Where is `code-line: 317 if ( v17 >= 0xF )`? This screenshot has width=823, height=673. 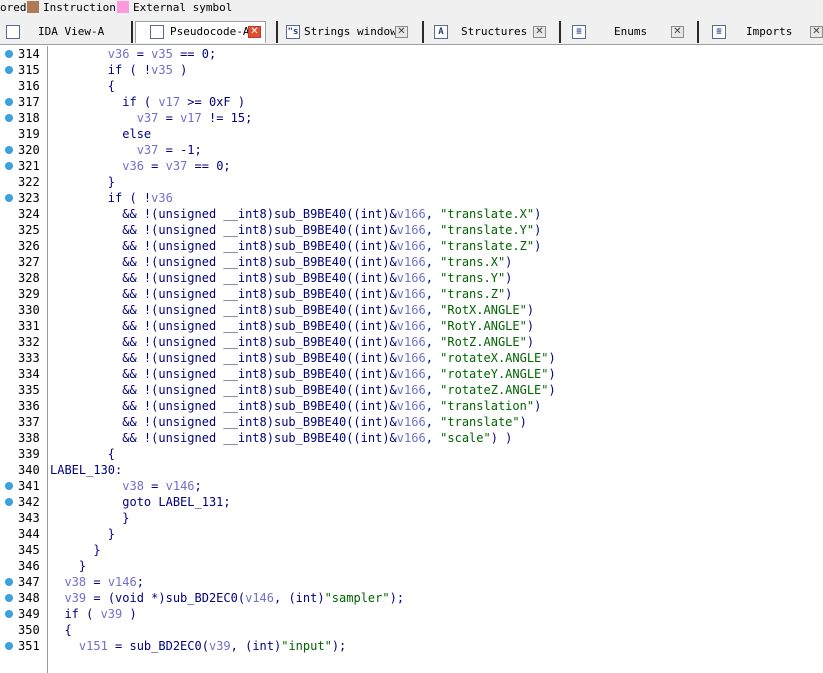 code-line: 317 if ( v17 >= 0xF ) is located at coordinates (411, 102).